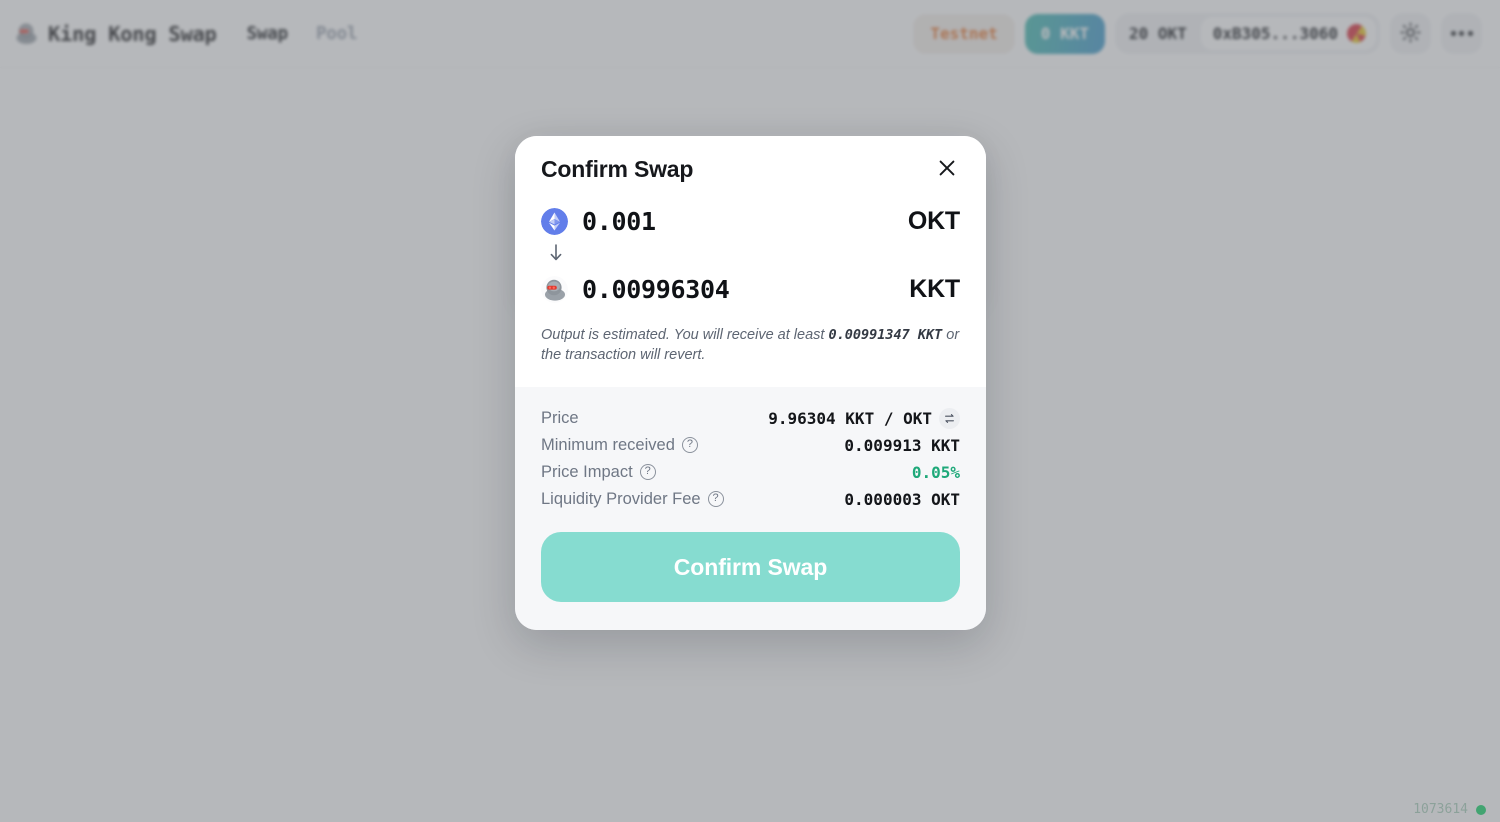 Image resolution: width=1500 pixels, height=822 pixels. Describe the element at coordinates (750, 221) in the screenshot. I see `from-token-row: 0.001 OKT` at that location.